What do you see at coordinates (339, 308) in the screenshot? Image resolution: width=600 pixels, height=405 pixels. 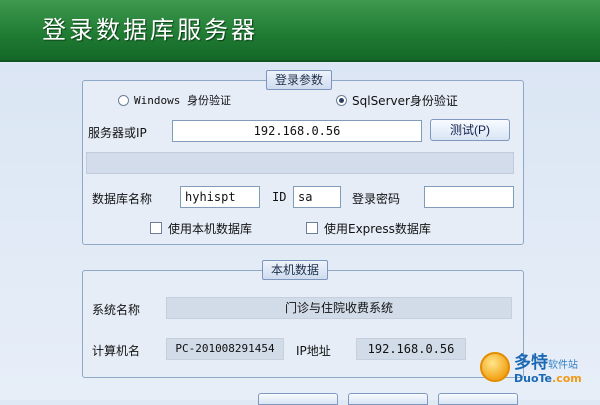 I see `system-name-value: 门诊与住院收费系统` at bounding box center [339, 308].